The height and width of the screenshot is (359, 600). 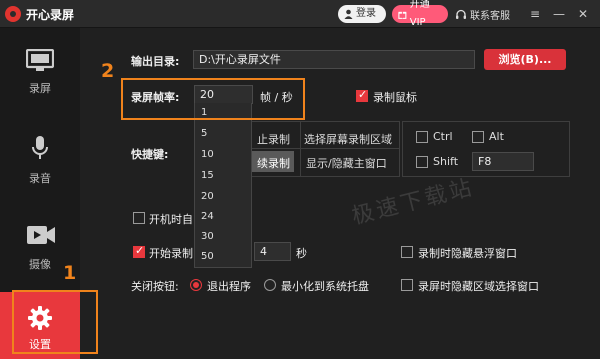 What do you see at coordinates (467, 253) in the screenshot?
I see `hide-float-label: 录制时隐藏悬浮窗口` at bounding box center [467, 253].